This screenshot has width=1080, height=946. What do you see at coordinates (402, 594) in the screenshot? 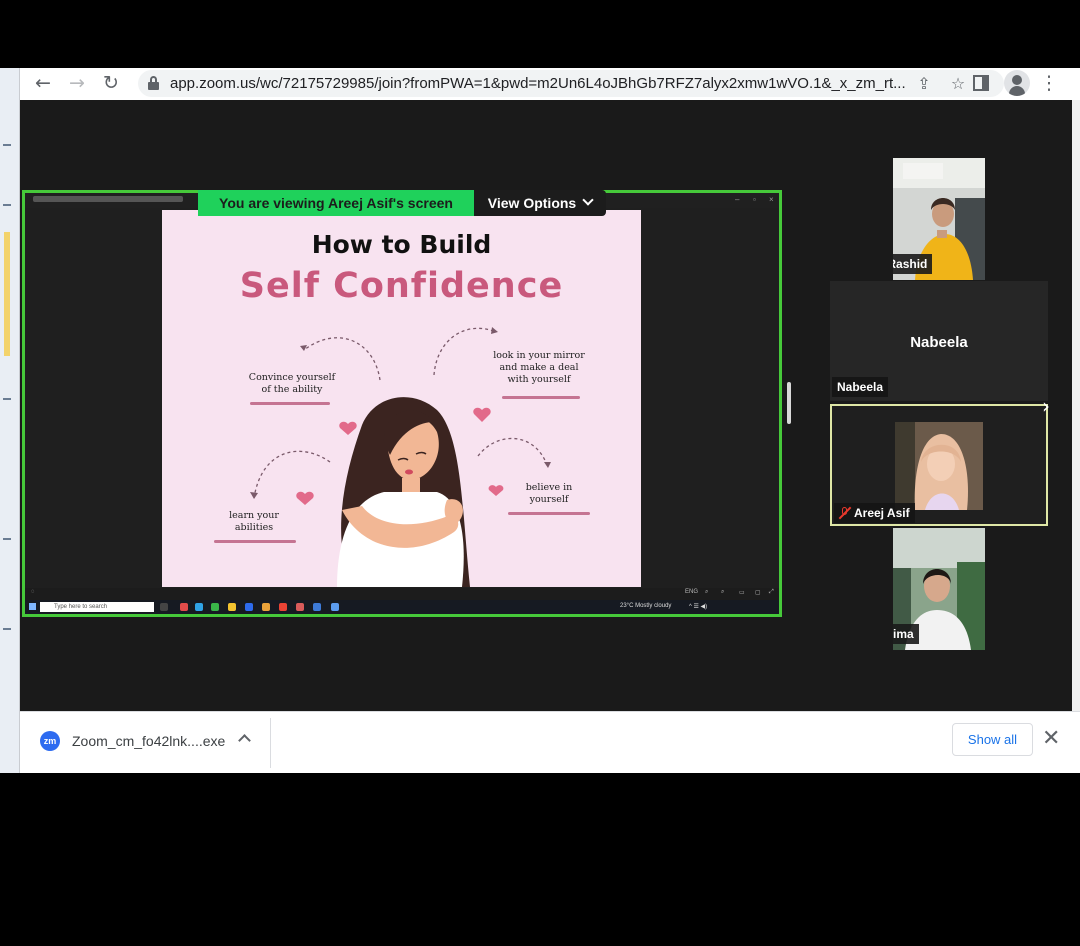
I see `viewer-statusbar: ◌ ENG ⌕ ⌕ ▭ ▢ ⤢` at bounding box center [402, 594].